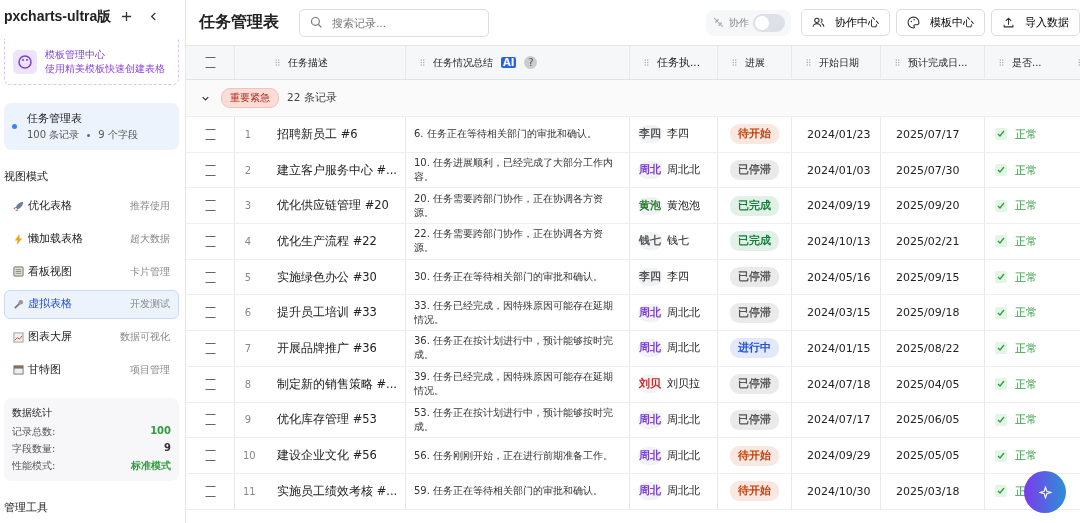 The height and width of the screenshot is (523, 1080). What do you see at coordinates (839, 62) in the screenshot?
I see `column-header: 开始日期` at bounding box center [839, 62].